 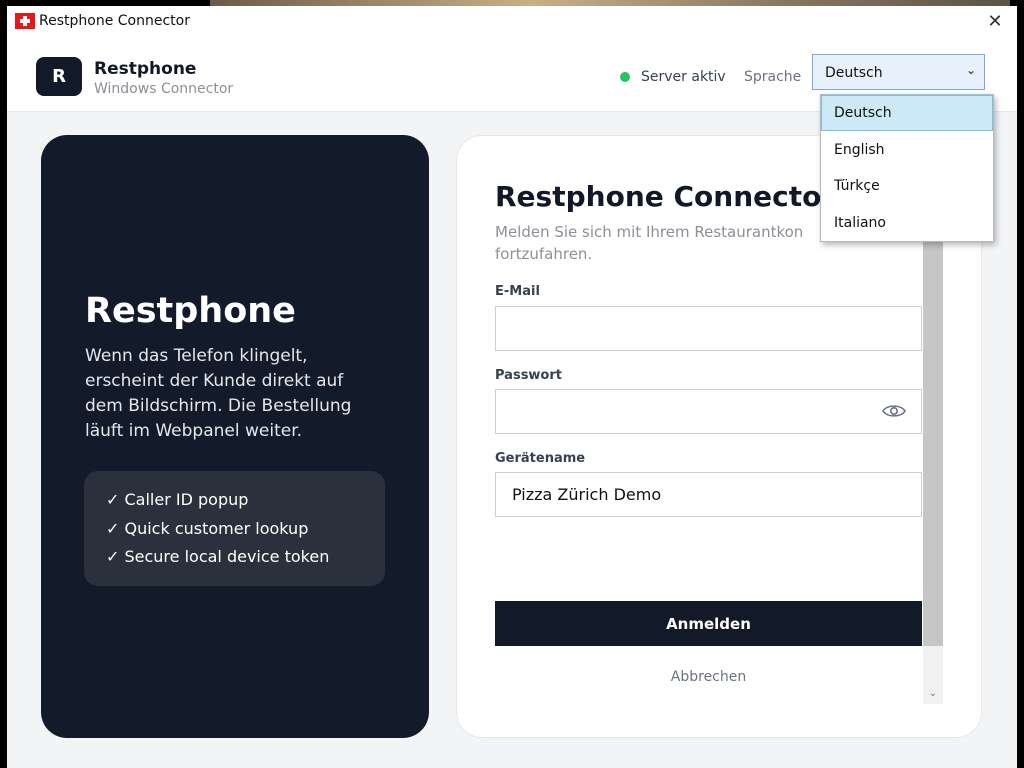 I want to click on language-dropdown-list: Deutsch English Türkçe Italiano, so click(x=907, y=168).